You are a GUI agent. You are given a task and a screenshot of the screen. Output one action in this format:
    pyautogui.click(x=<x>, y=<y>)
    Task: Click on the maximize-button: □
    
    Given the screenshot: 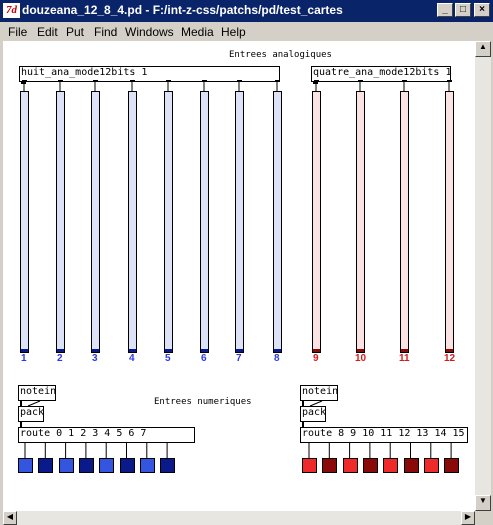 What is the action you would take?
    pyautogui.click(x=463, y=10)
    